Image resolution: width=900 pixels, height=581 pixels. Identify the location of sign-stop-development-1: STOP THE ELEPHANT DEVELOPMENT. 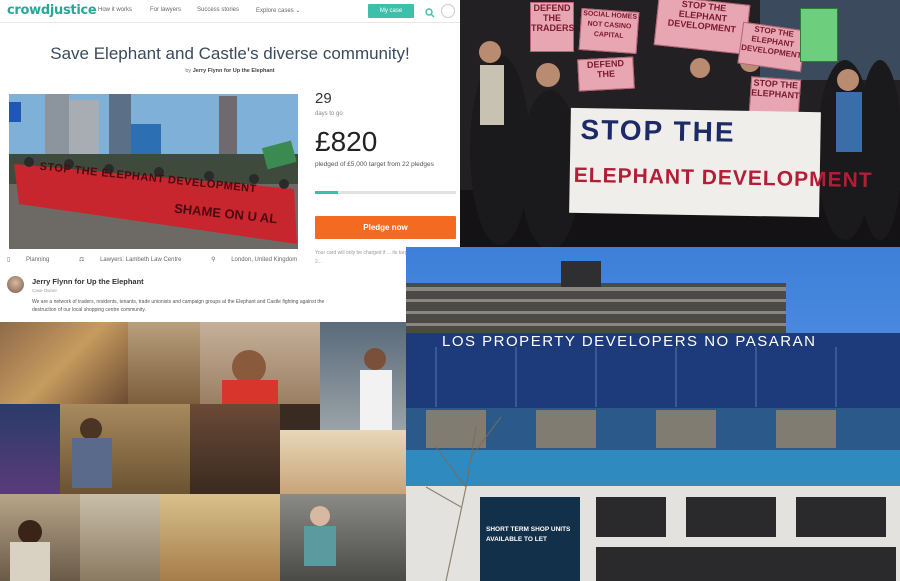
(702, 27).